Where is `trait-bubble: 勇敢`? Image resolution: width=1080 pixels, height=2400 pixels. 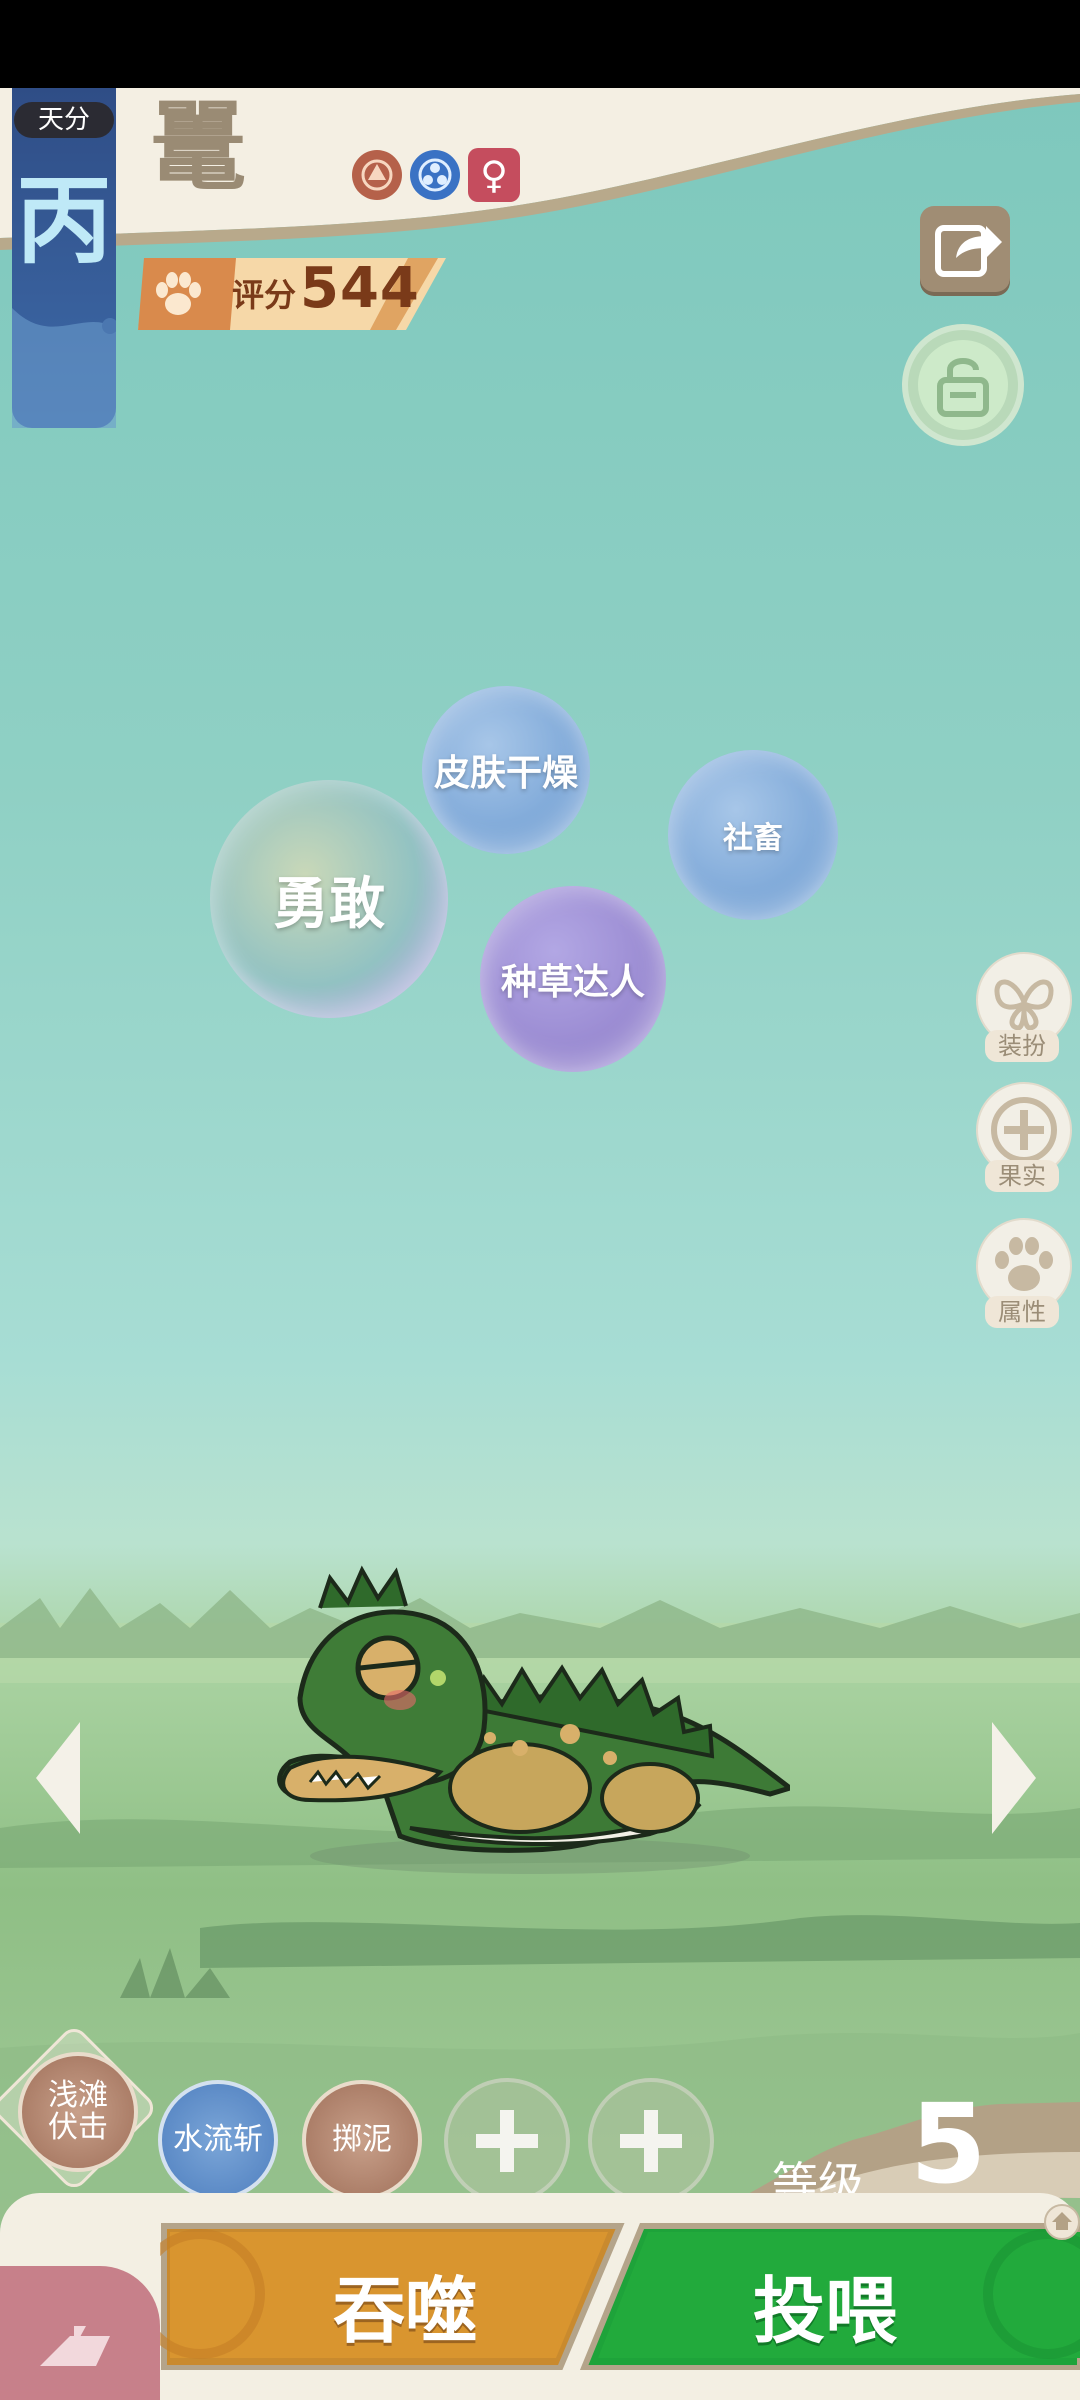
trait-bubble: 勇敢 is located at coordinates (329, 899).